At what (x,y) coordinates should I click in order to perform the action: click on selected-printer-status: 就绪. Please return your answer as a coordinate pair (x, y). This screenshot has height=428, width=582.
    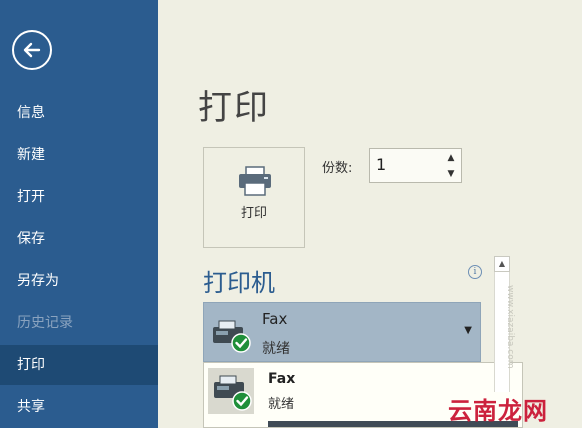
    Looking at the image, I should click on (276, 349).